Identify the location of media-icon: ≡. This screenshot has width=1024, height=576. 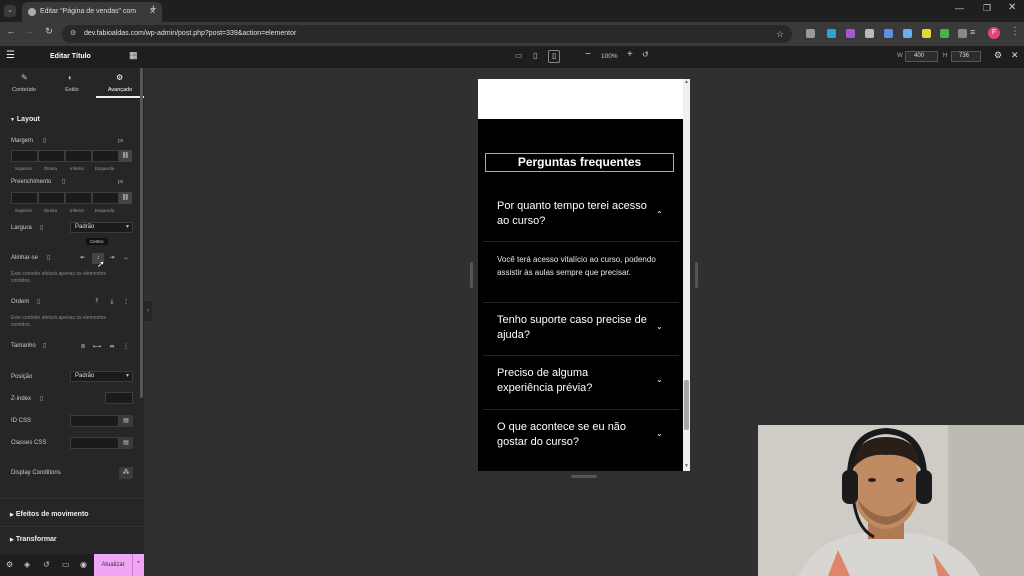
(972, 32).